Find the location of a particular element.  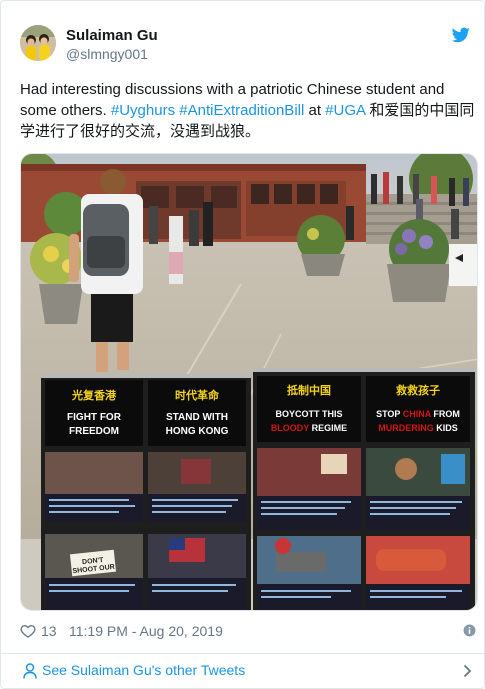

tweet-footer: 13 11:19 PM - Aug 20, 2019 is located at coordinates (248, 632).